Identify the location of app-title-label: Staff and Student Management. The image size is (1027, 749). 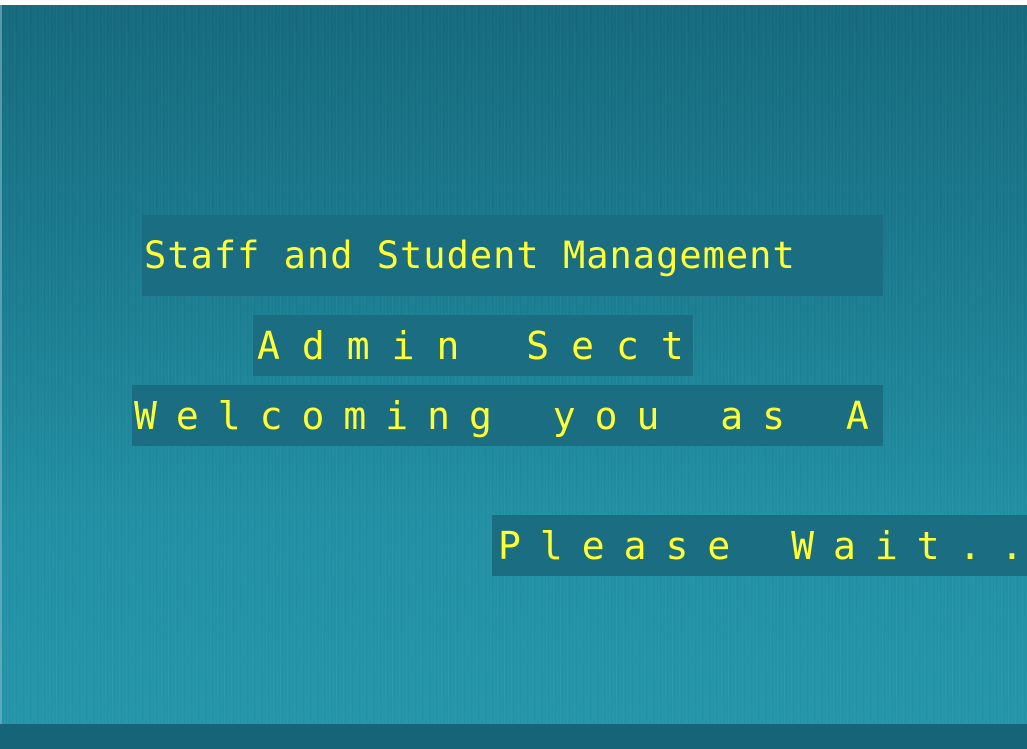
(512, 255).